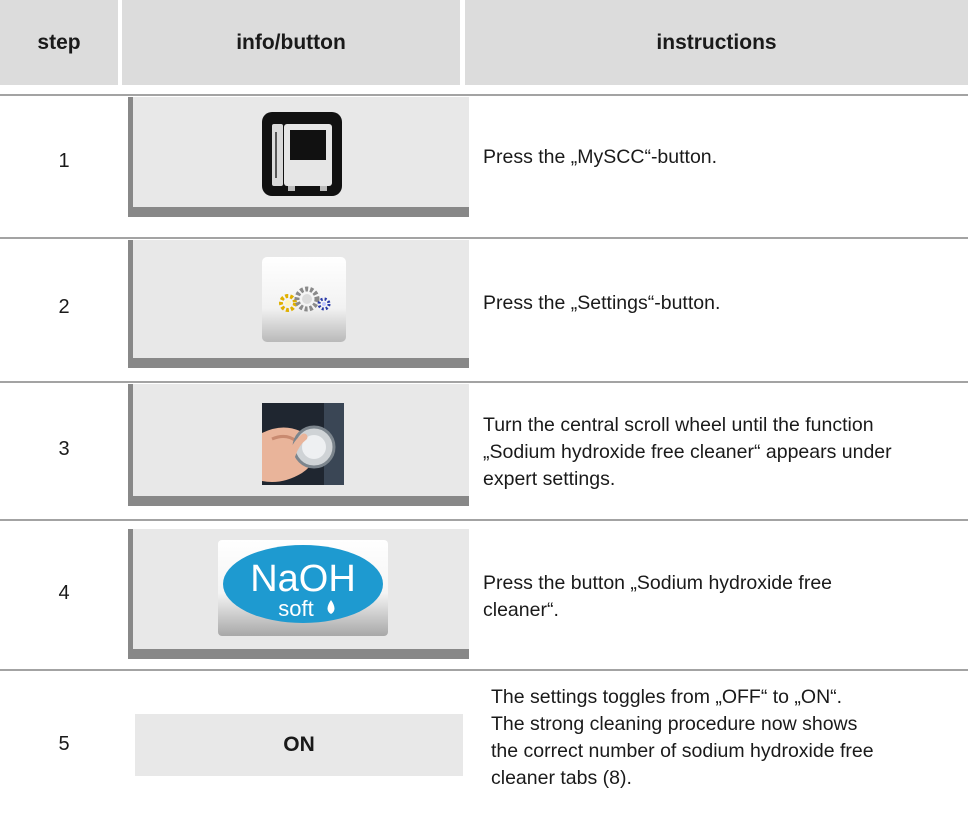 The width and height of the screenshot is (968, 813). What do you see at coordinates (674, 724) in the screenshot?
I see `instruction-line: The strong cleaning procedure now shows` at bounding box center [674, 724].